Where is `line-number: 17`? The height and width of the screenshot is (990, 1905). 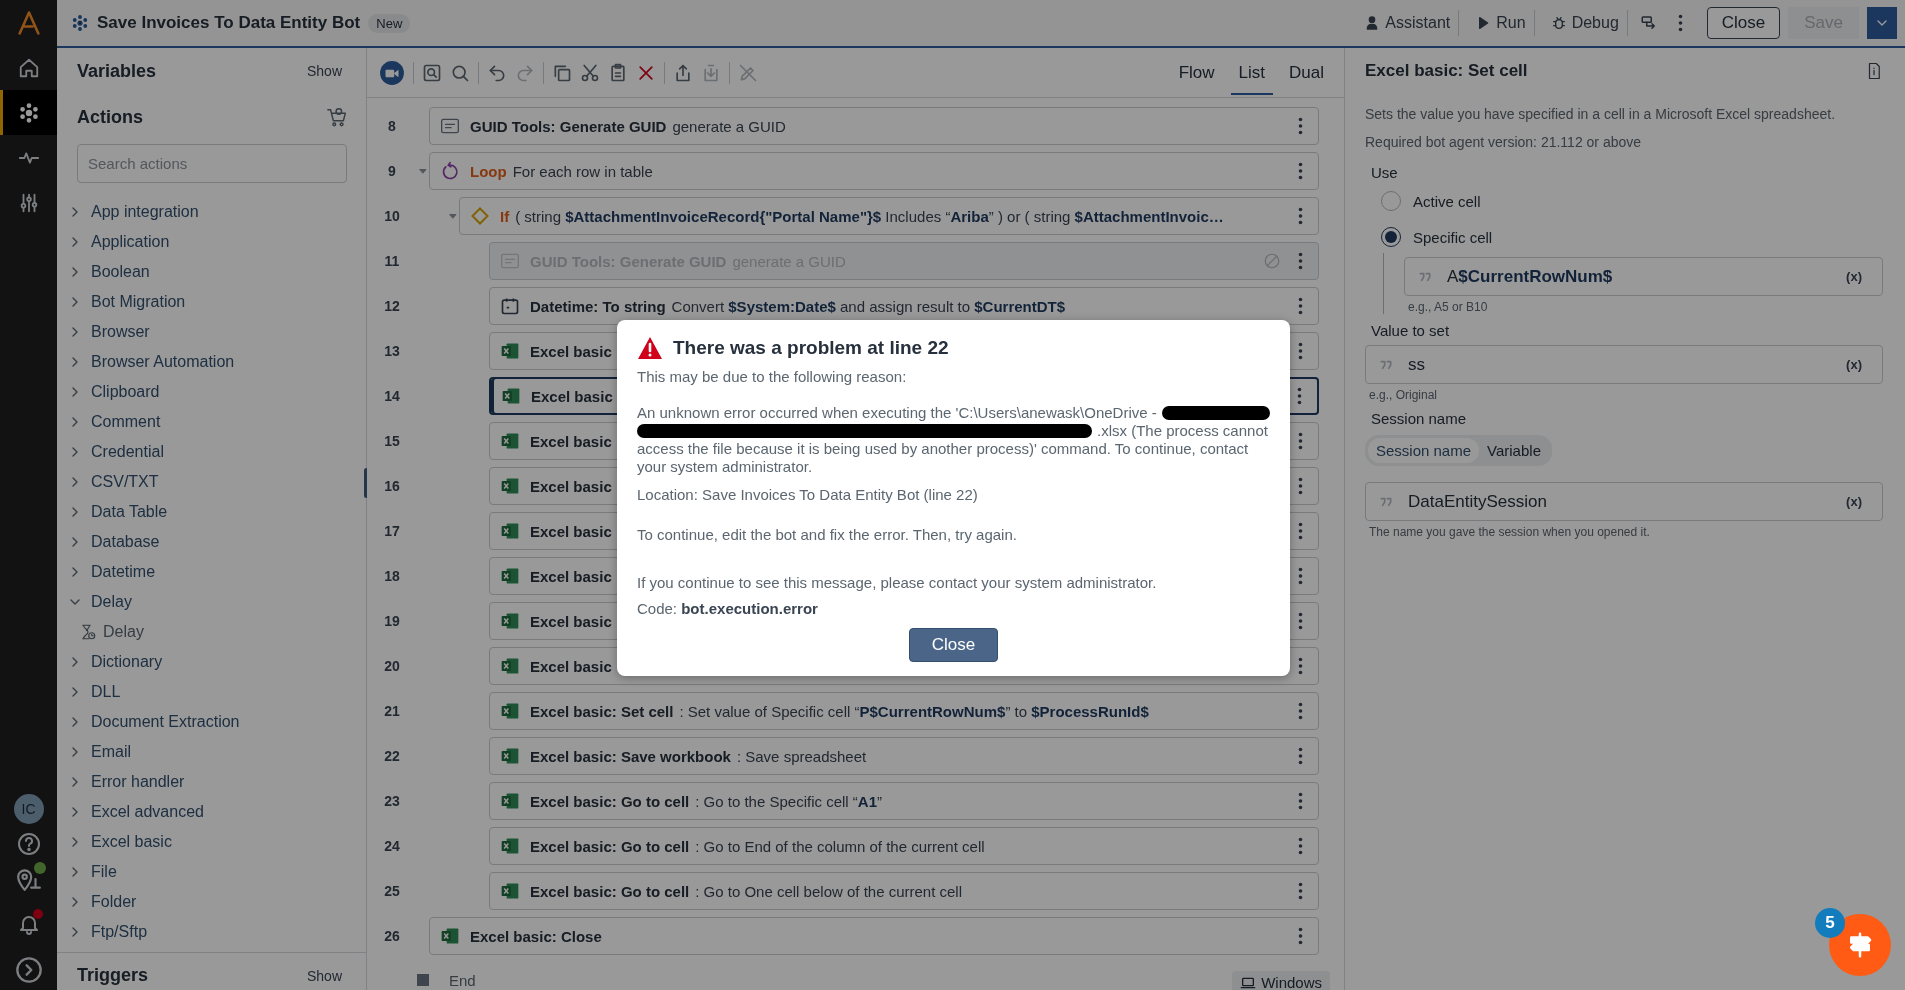 line-number: 17 is located at coordinates (392, 531).